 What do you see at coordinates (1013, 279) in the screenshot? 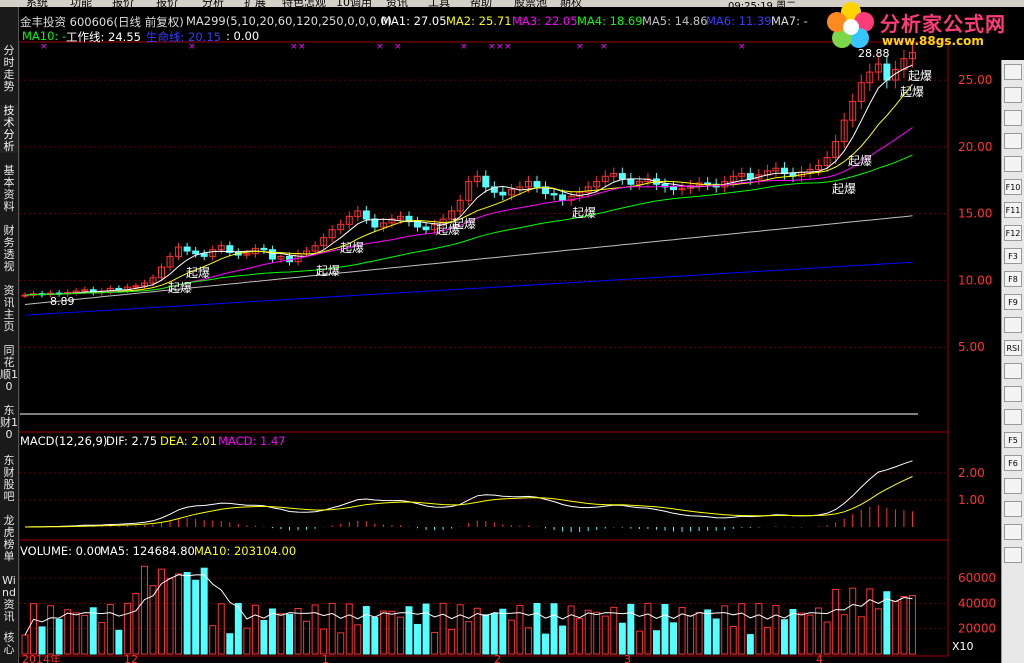
I see `toolbar-f8: F8` at bounding box center [1013, 279].